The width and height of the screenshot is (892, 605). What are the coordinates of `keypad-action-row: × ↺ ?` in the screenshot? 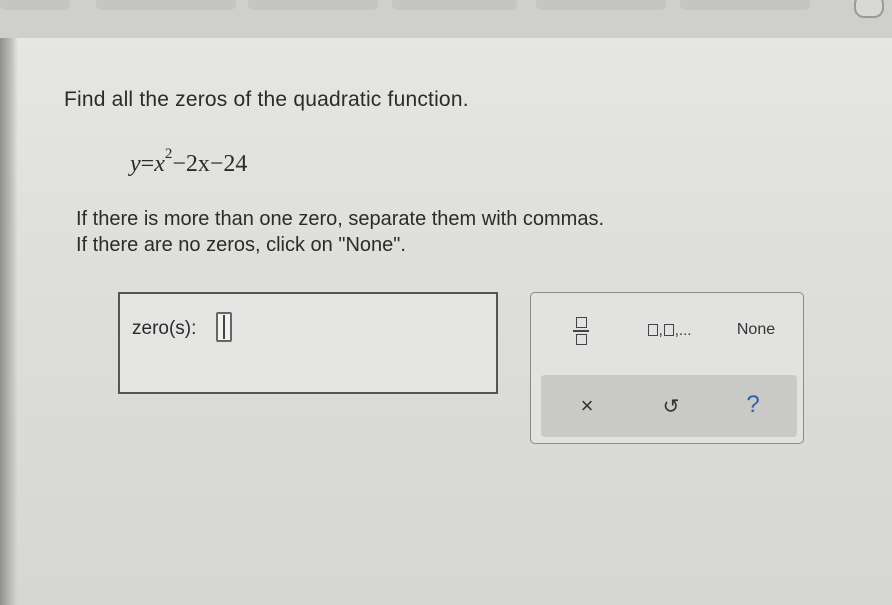 It's located at (669, 406).